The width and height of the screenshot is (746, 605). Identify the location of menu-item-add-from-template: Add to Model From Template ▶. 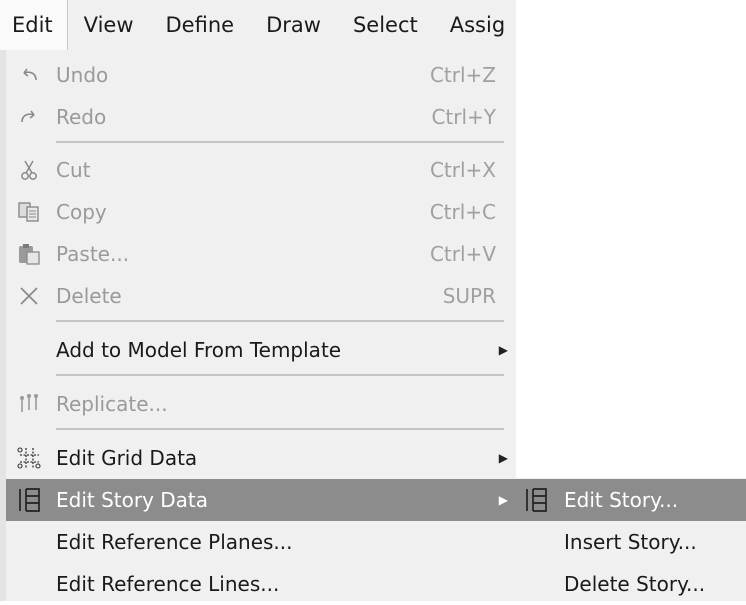
(261, 350).